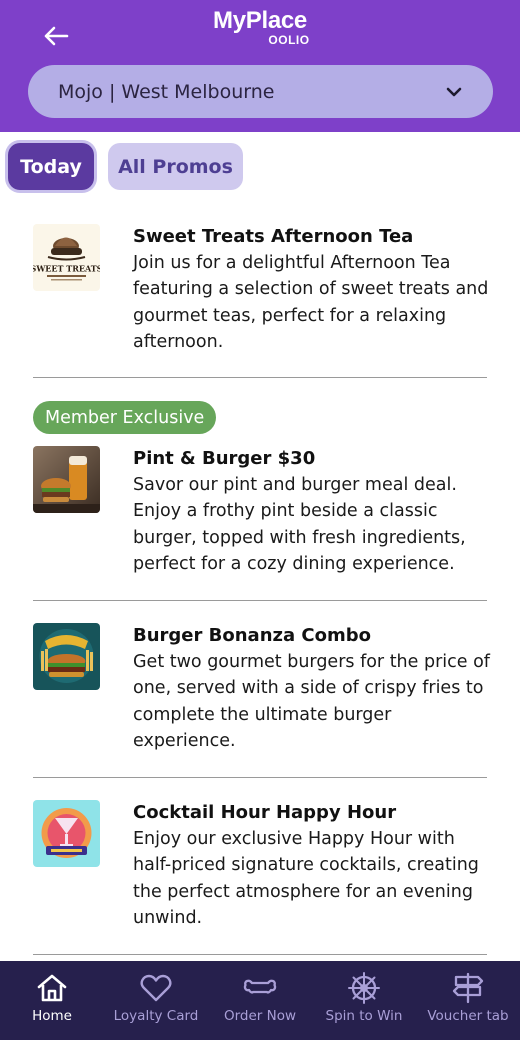 The width and height of the screenshot is (520, 1040). What do you see at coordinates (273, 236) in the screenshot?
I see `promo-title: Sweet Treats Afternoon Tea` at bounding box center [273, 236].